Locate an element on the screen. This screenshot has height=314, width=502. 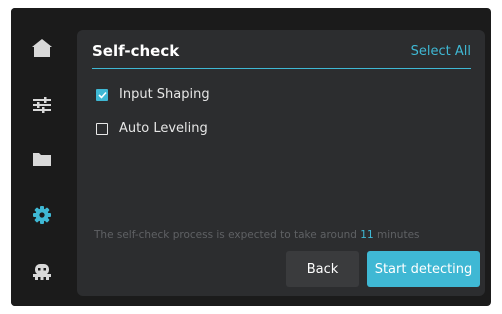
option-input-shaping: Input Shaping is located at coordinates (153, 94).